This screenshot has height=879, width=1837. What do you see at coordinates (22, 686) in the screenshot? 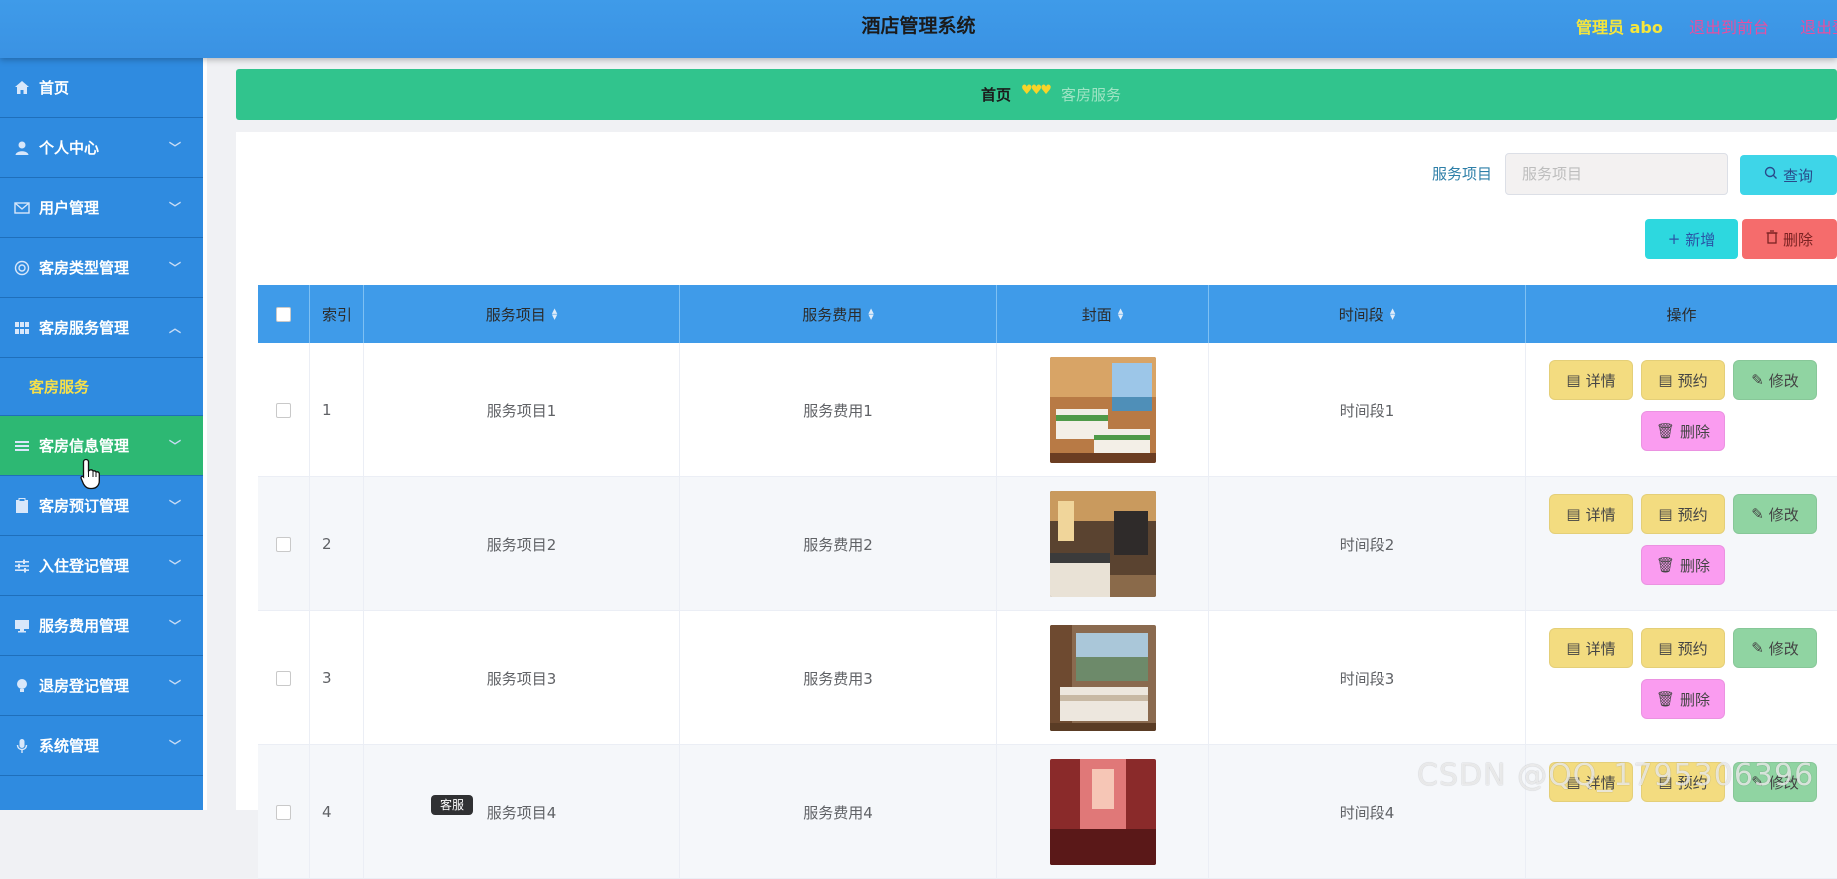
I see `bulb-icon` at bounding box center [22, 686].